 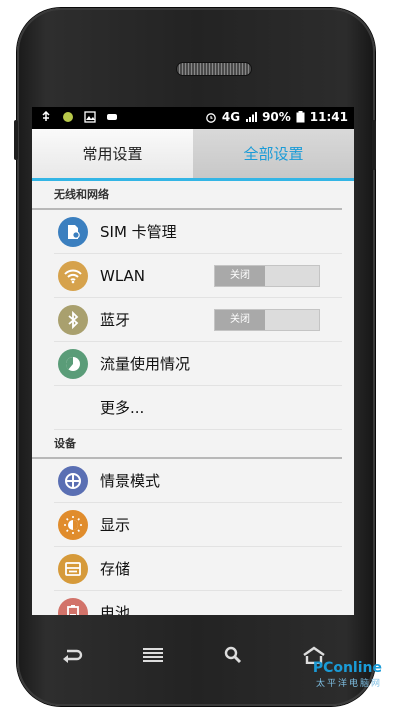 What do you see at coordinates (115, 525) in the screenshot?
I see `settings-item-label: 显示` at bounding box center [115, 525].